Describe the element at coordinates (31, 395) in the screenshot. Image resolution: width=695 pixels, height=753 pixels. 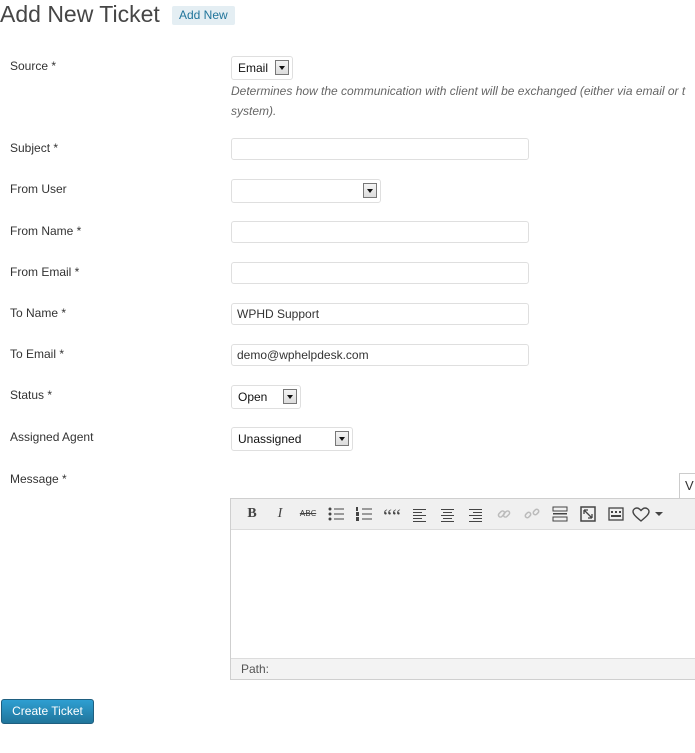
I see `status-label: Status *` at that location.